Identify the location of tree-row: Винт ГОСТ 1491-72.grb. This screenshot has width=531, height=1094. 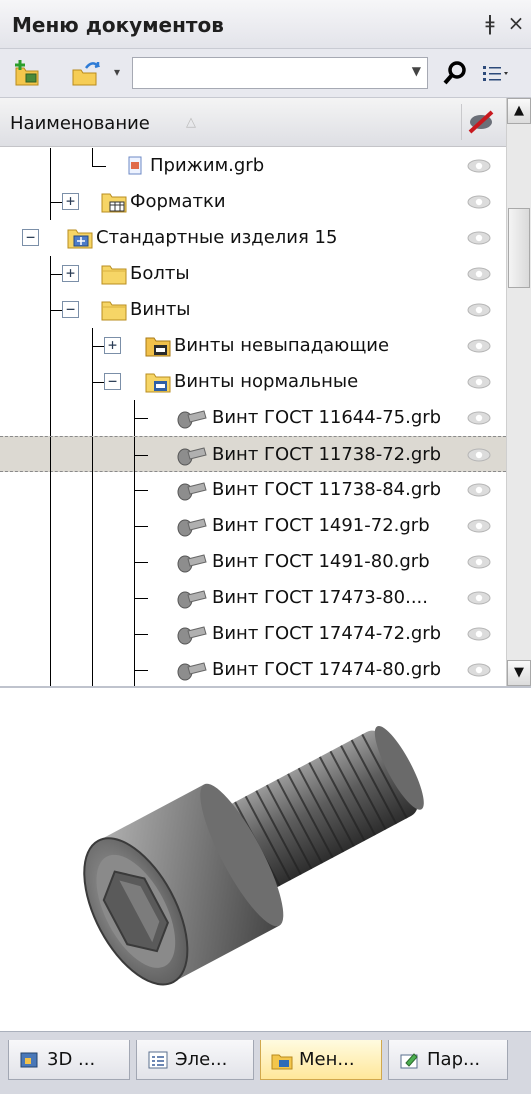
(253, 526).